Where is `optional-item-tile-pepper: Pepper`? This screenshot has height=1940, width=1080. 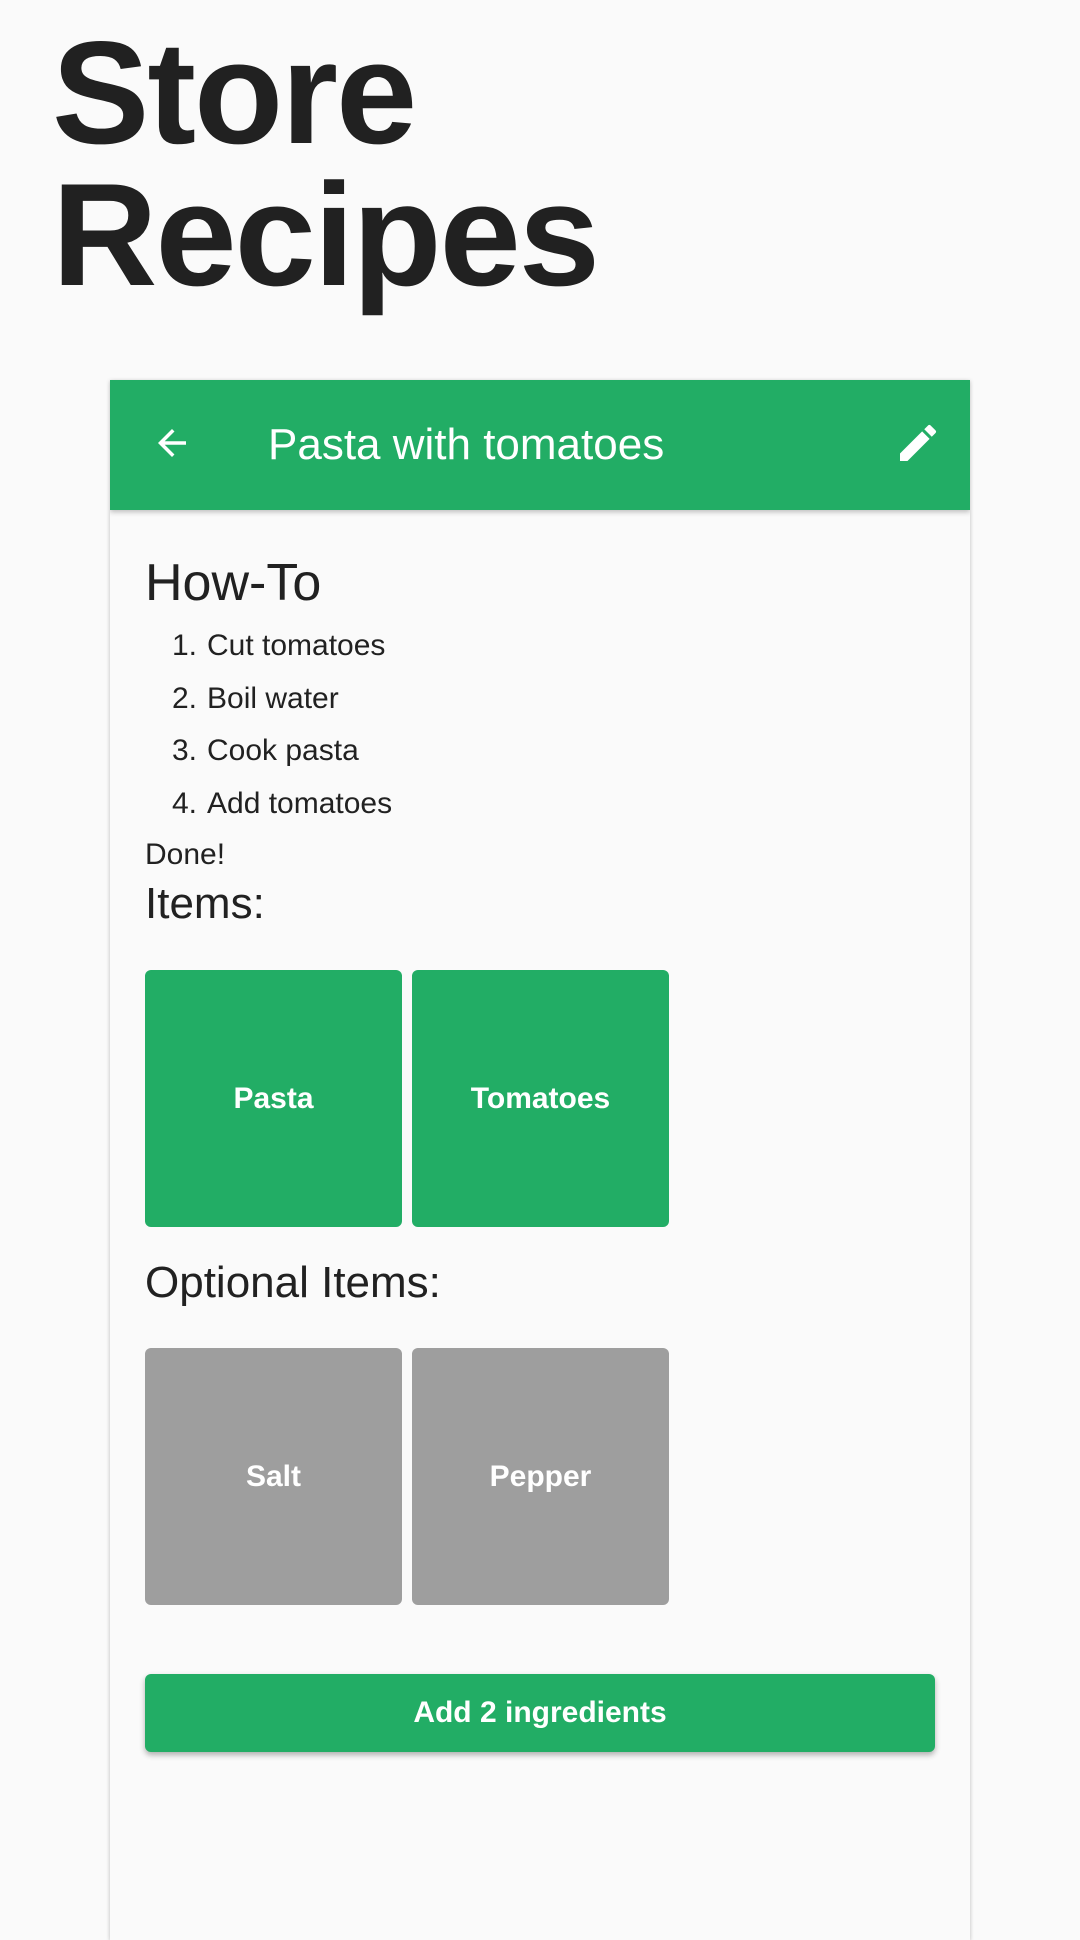
optional-item-tile-pepper: Pepper is located at coordinates (540, 1476).